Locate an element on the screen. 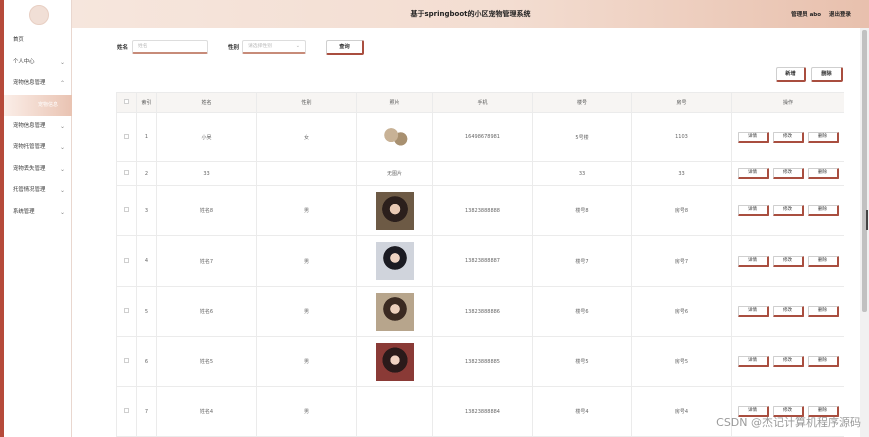  cell-index: 6 is located at coordinates (146, 361).